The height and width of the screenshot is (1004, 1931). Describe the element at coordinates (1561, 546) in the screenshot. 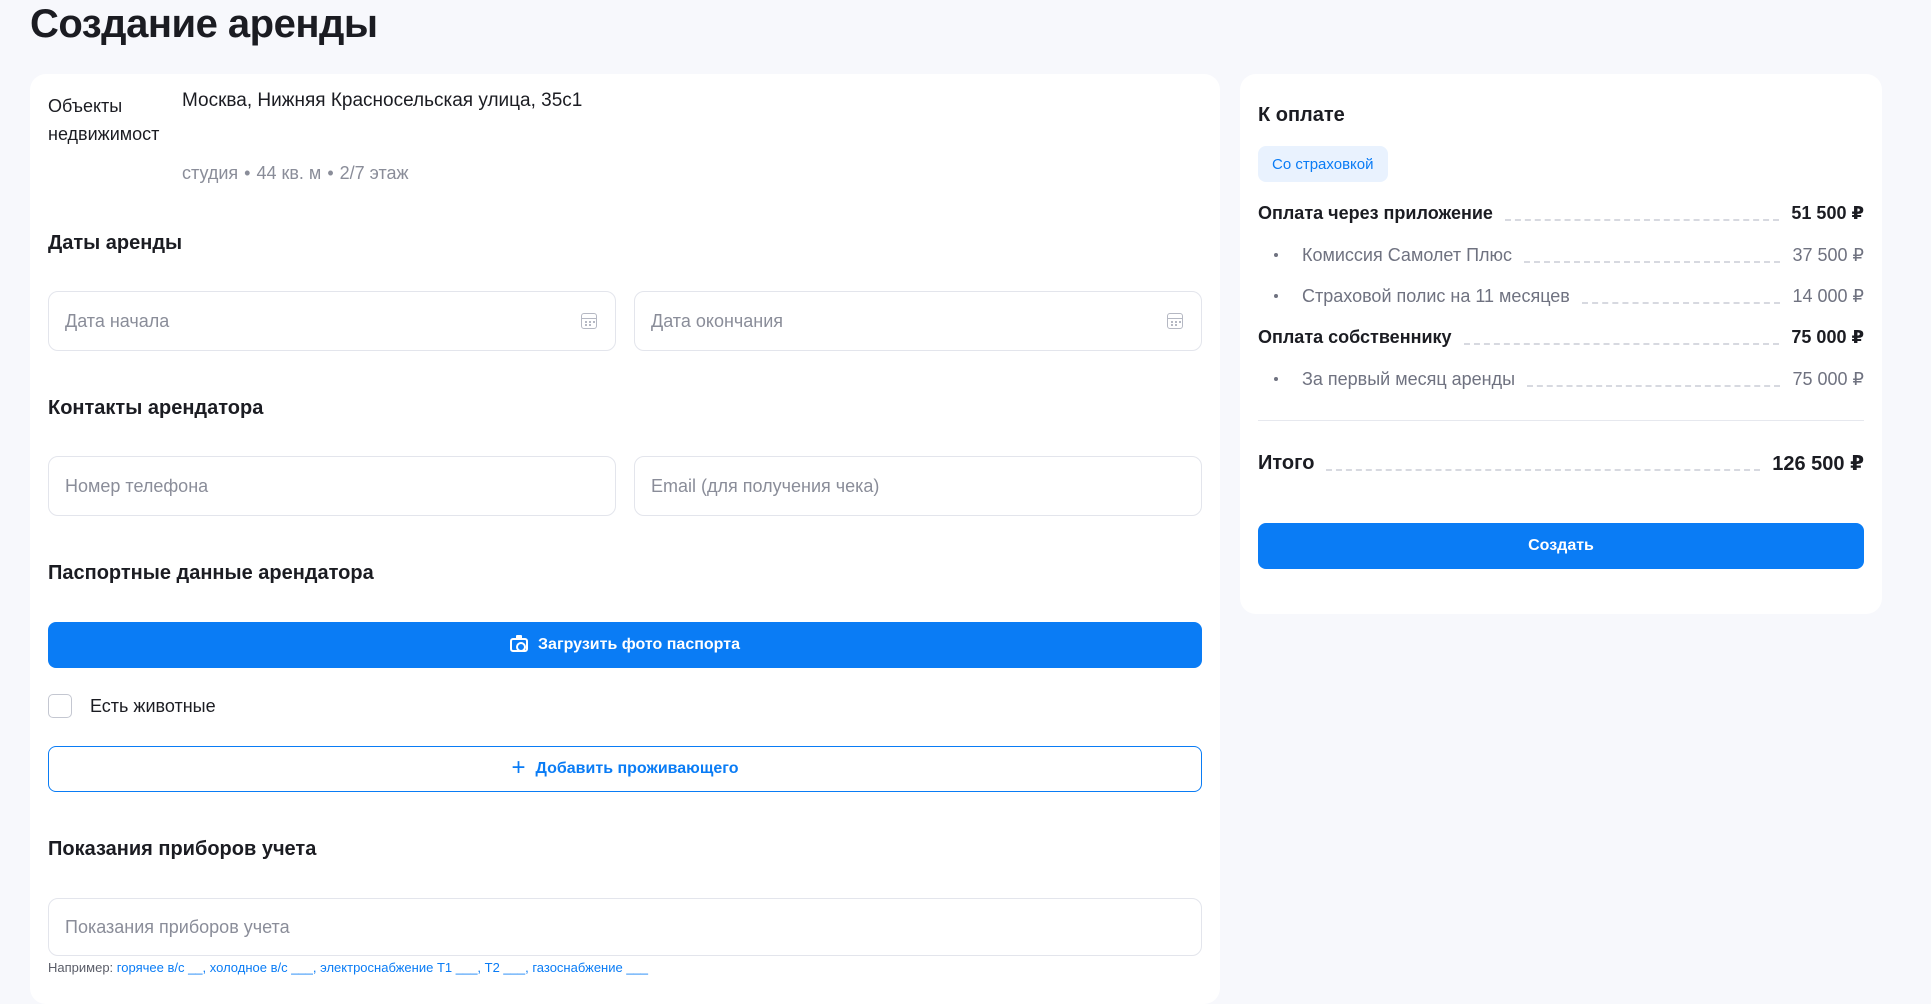

I see `create-button: Создать` at that location.